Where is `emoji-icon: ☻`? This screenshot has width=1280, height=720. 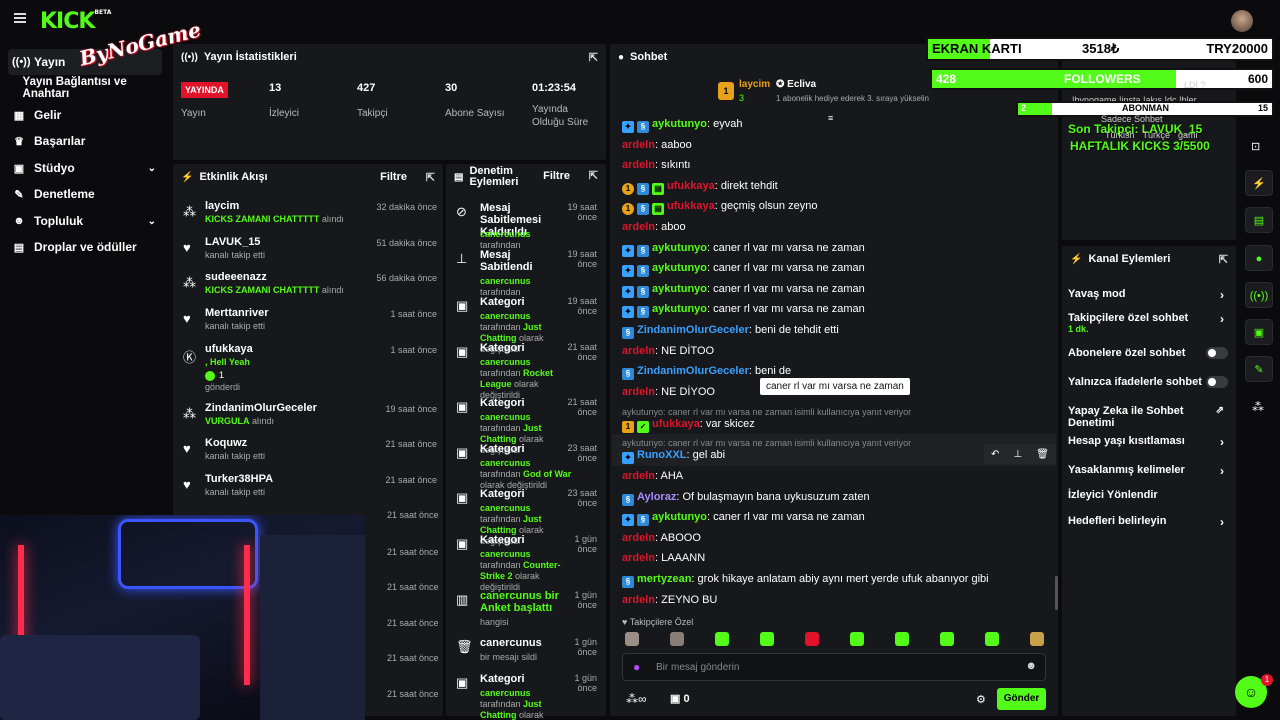
emoji-icon: ☻ is located at coordinates (1031, 666).